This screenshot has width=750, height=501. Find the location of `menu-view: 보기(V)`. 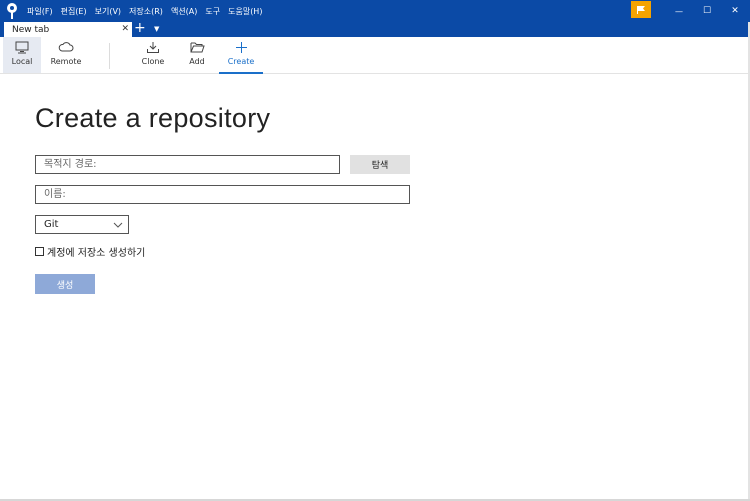

menu-view: 보기(V) is located at coordinates (108, 11).